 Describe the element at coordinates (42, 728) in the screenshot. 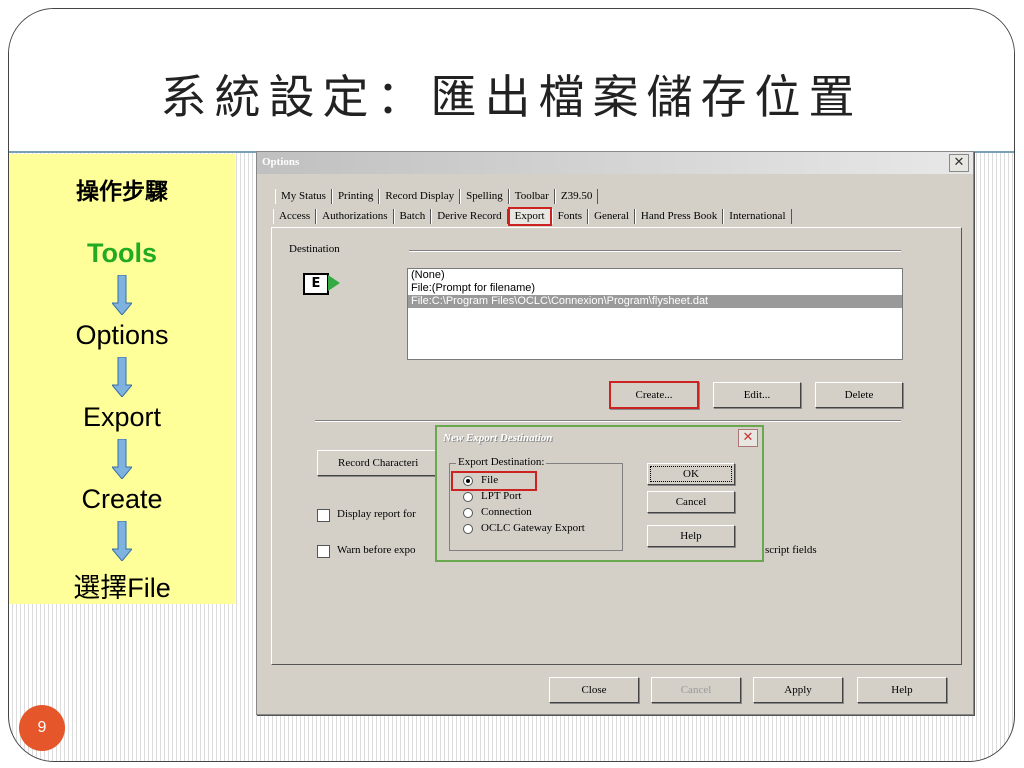

I see `page-number-badge: 9` at that location.